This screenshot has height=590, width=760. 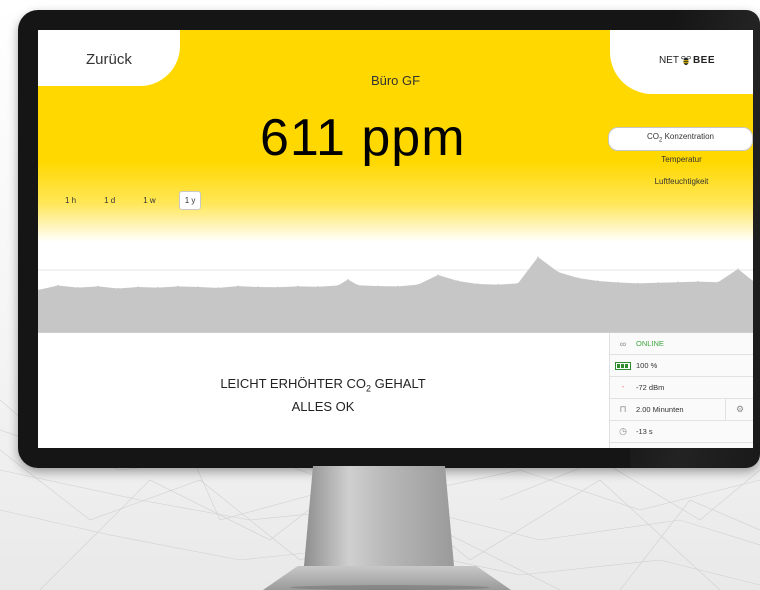 What do you see at coordinates (650, 387) in the screenshot?
I see `signal-strength: -72 dBm` at bounding box center [650, 387].